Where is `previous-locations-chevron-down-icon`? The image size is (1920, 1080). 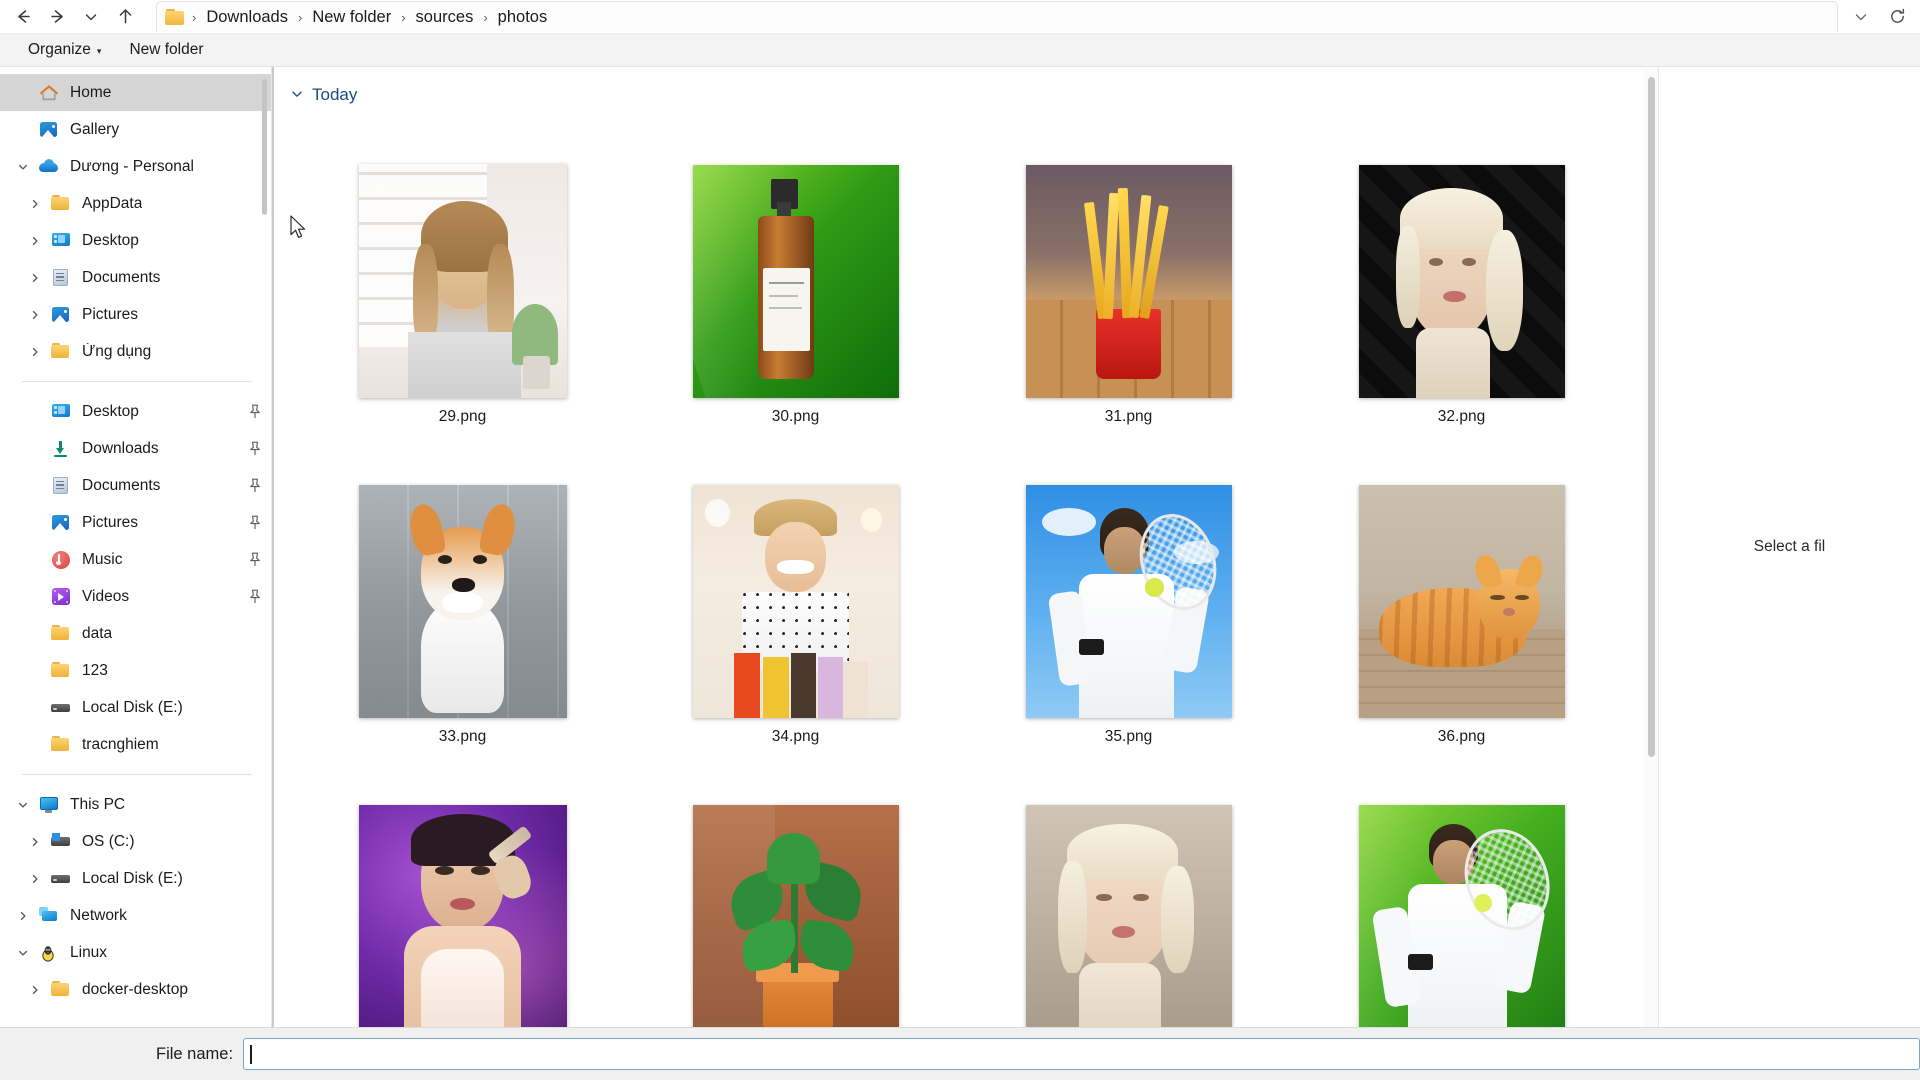
previous-locations-chevron-down-icon is located at coordinates (1861, 17).